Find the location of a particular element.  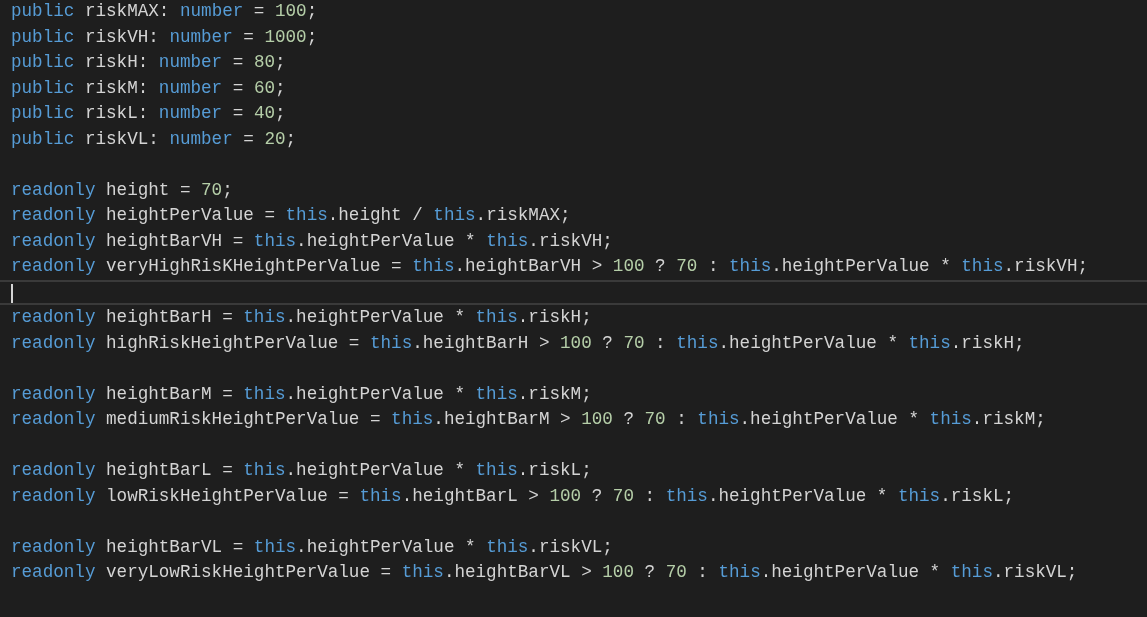

code-line: public riskH: number = 80; is located at coordinates (148, 62).